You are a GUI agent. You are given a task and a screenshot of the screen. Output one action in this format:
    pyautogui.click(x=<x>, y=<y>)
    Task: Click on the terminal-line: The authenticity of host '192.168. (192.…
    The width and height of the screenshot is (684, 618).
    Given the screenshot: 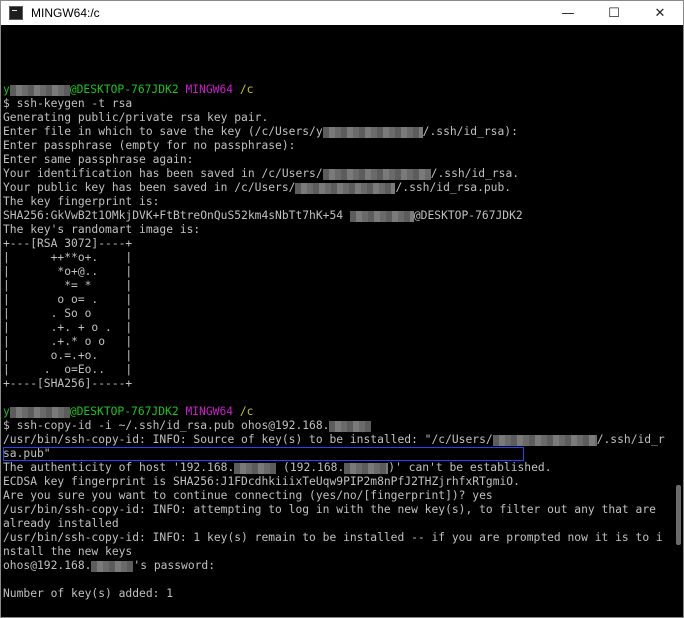 What is the action you would take?
    pyautogui.click(x=337, y=468)
    